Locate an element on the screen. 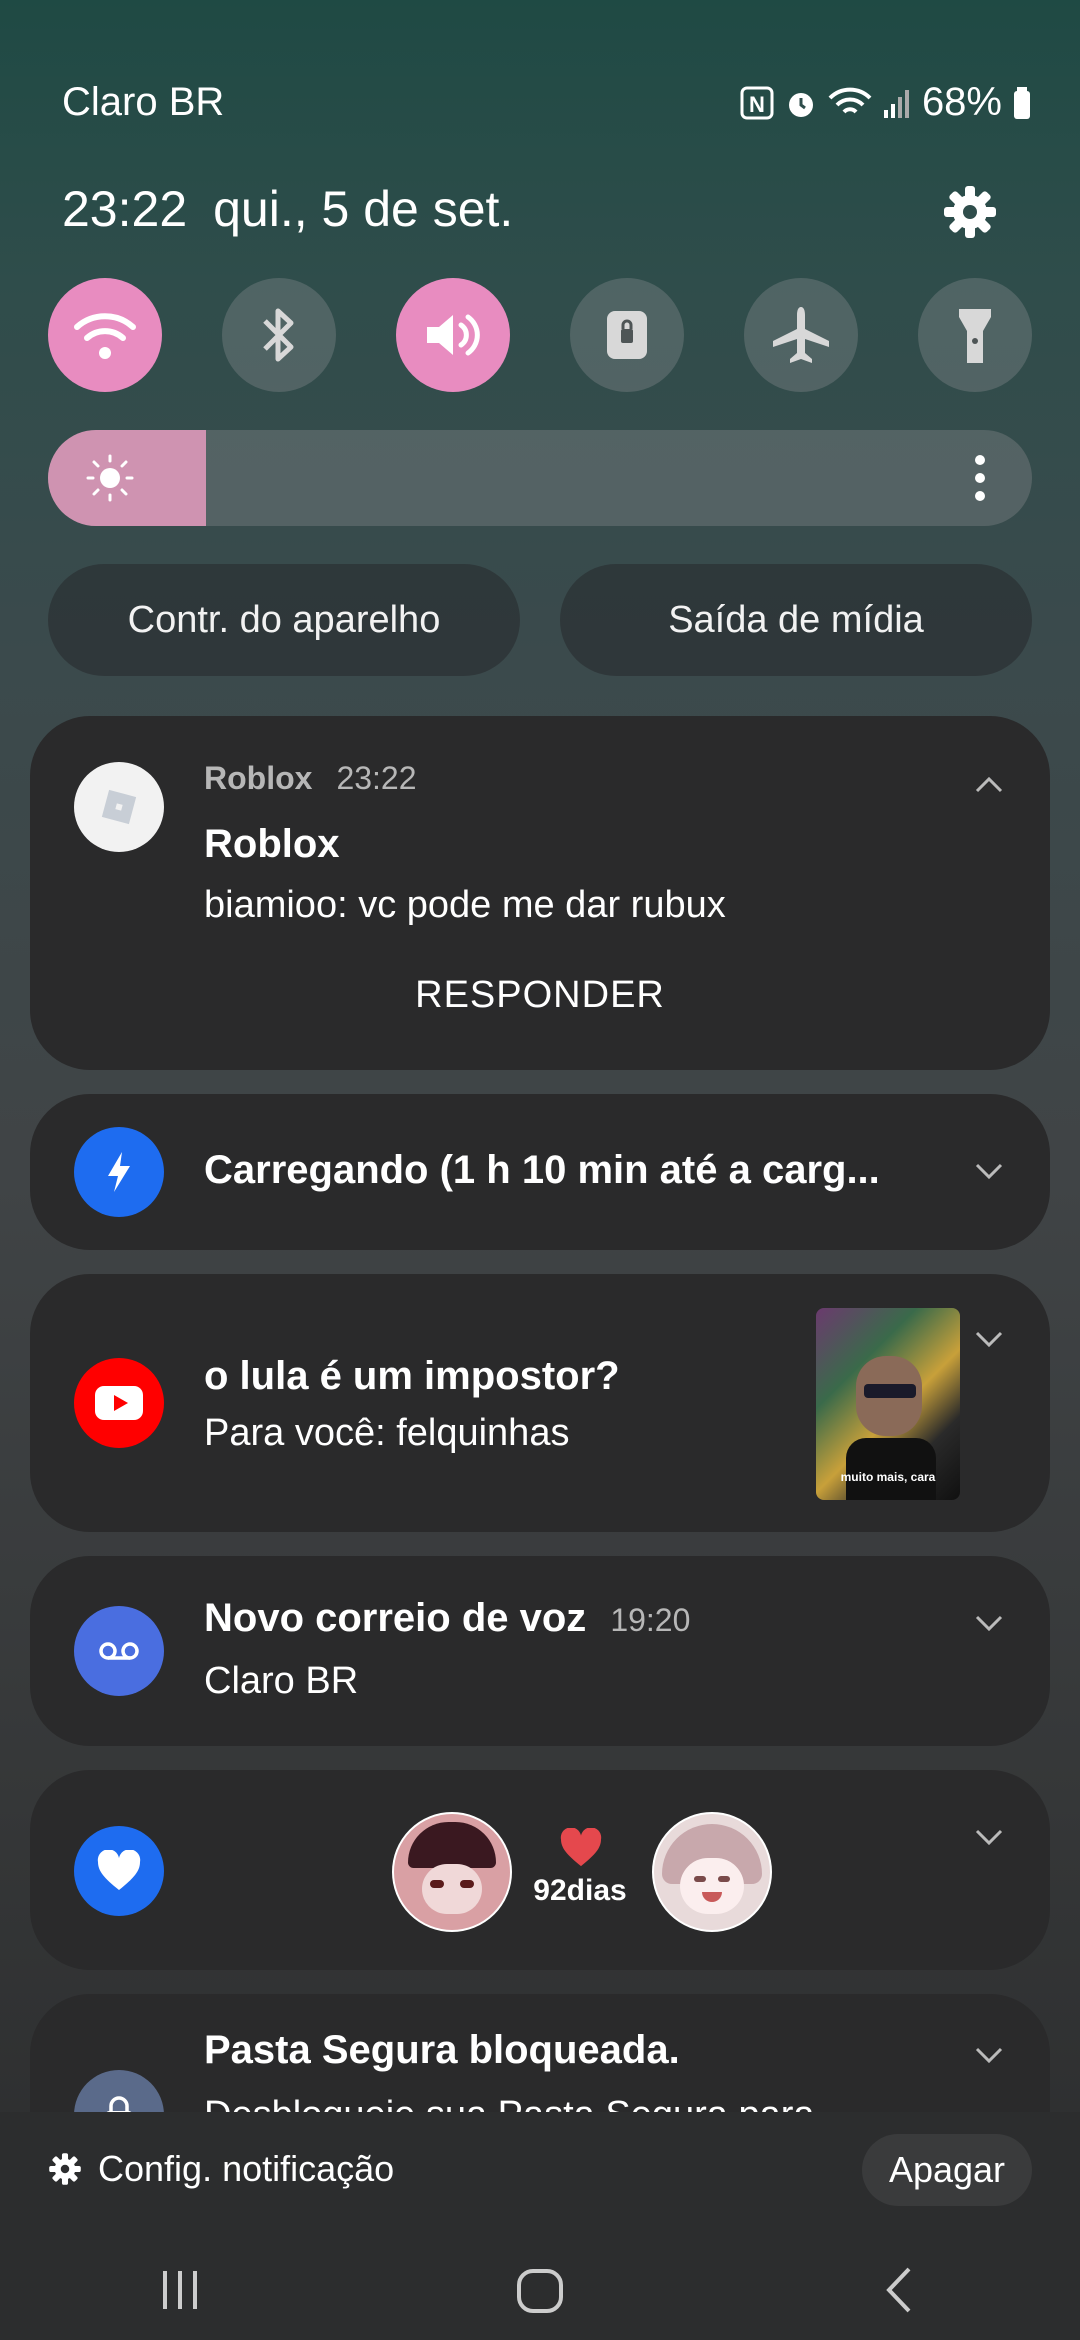 This screenshot has height=2340, width=1080. sound-toggle is located at coordinates (453, 335).